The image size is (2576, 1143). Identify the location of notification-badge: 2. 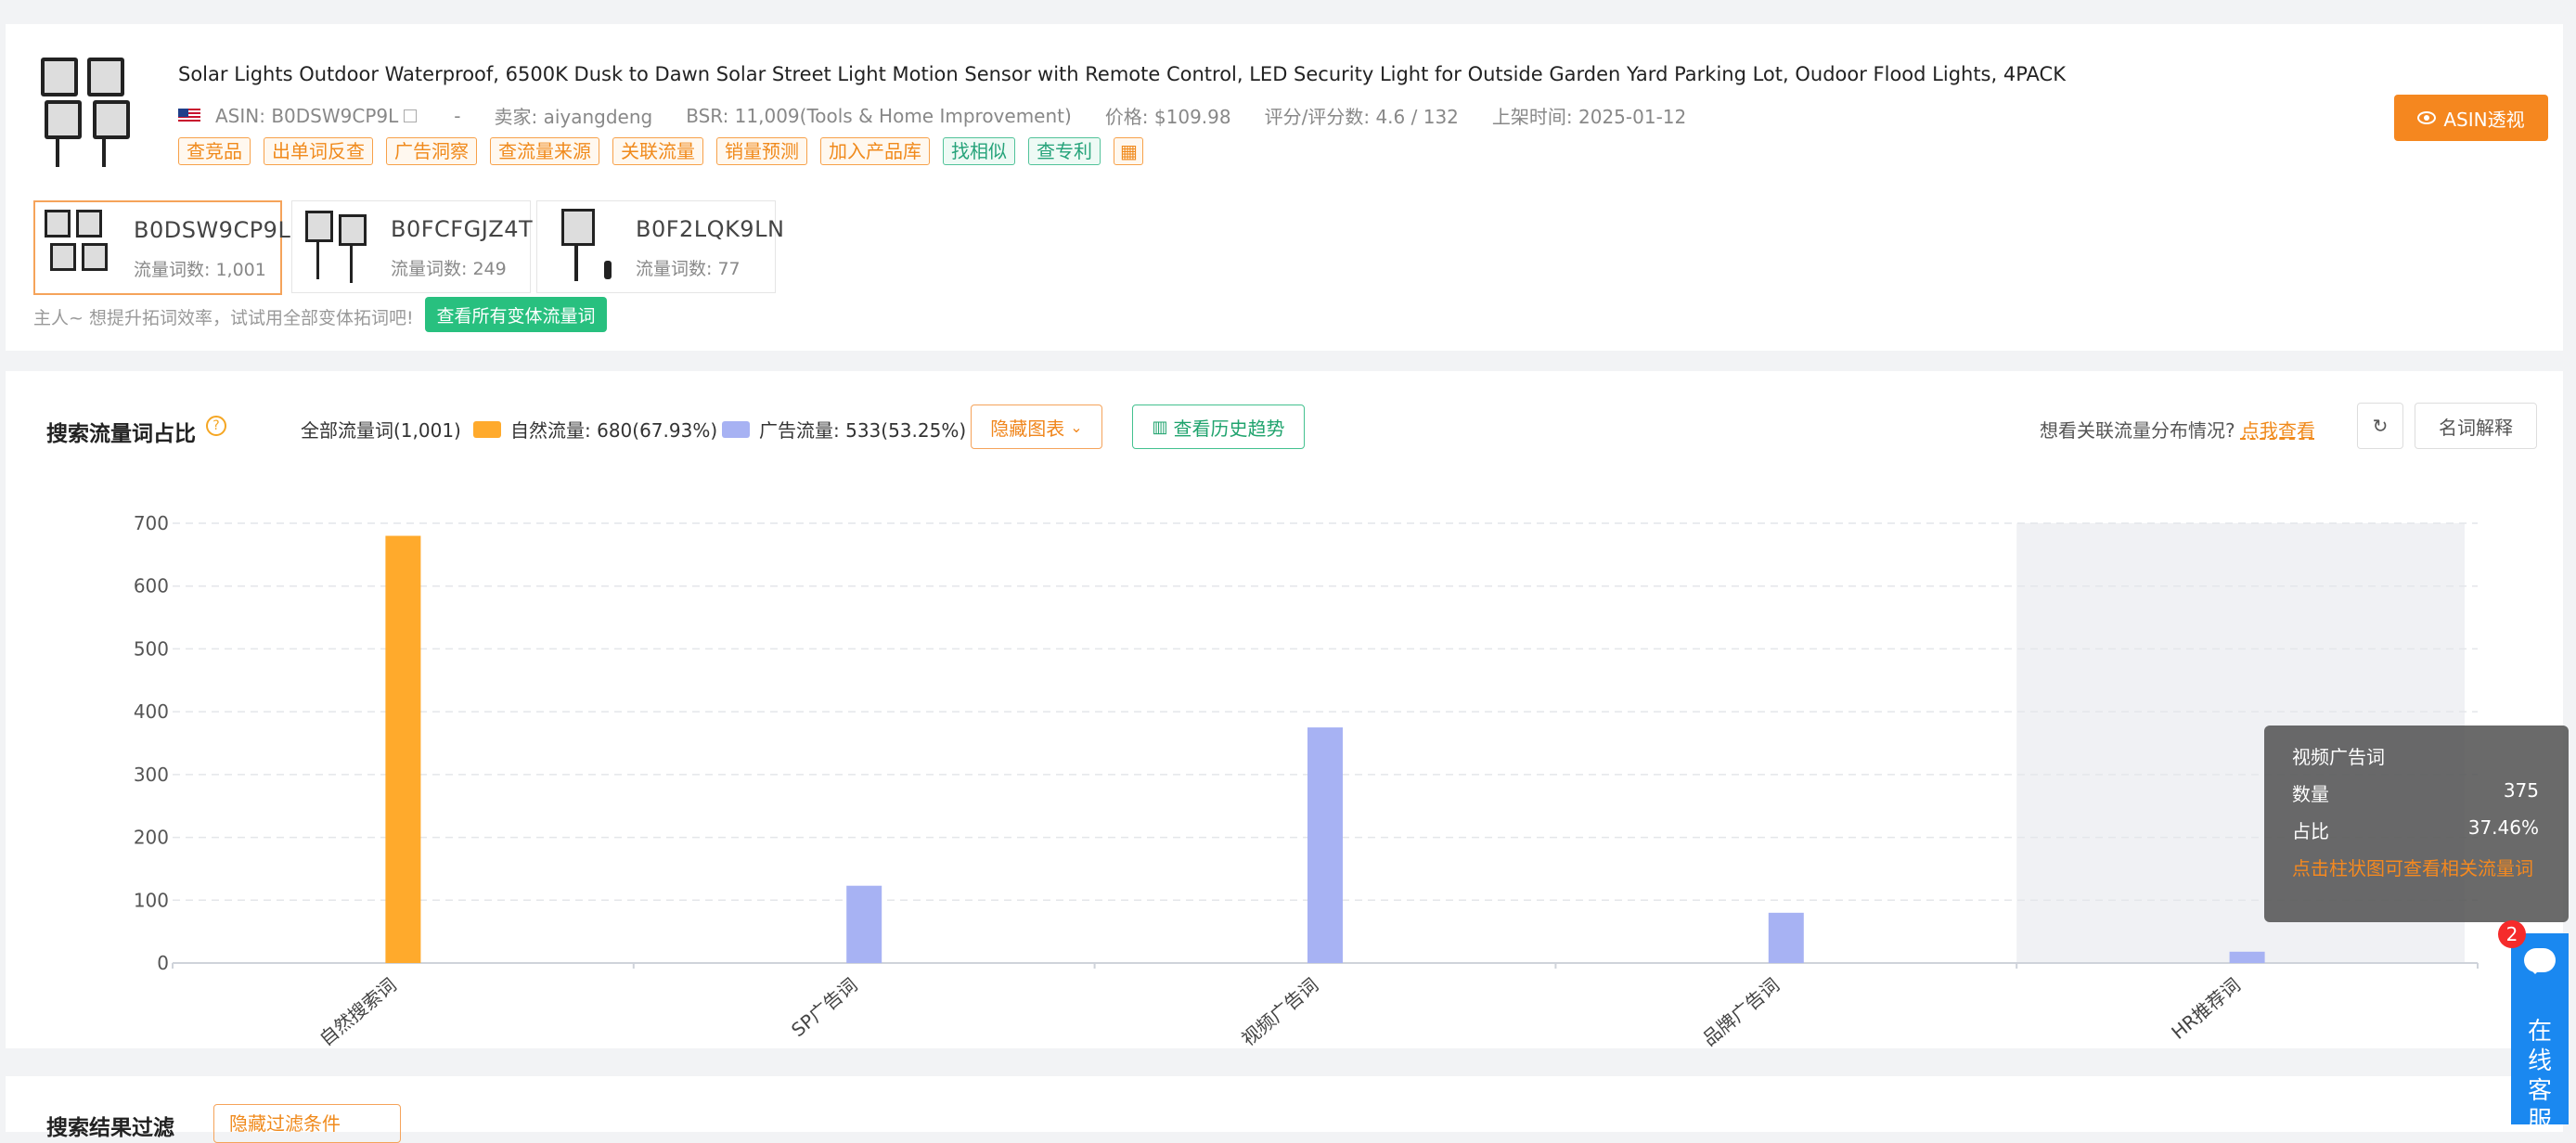
(2512, 934).